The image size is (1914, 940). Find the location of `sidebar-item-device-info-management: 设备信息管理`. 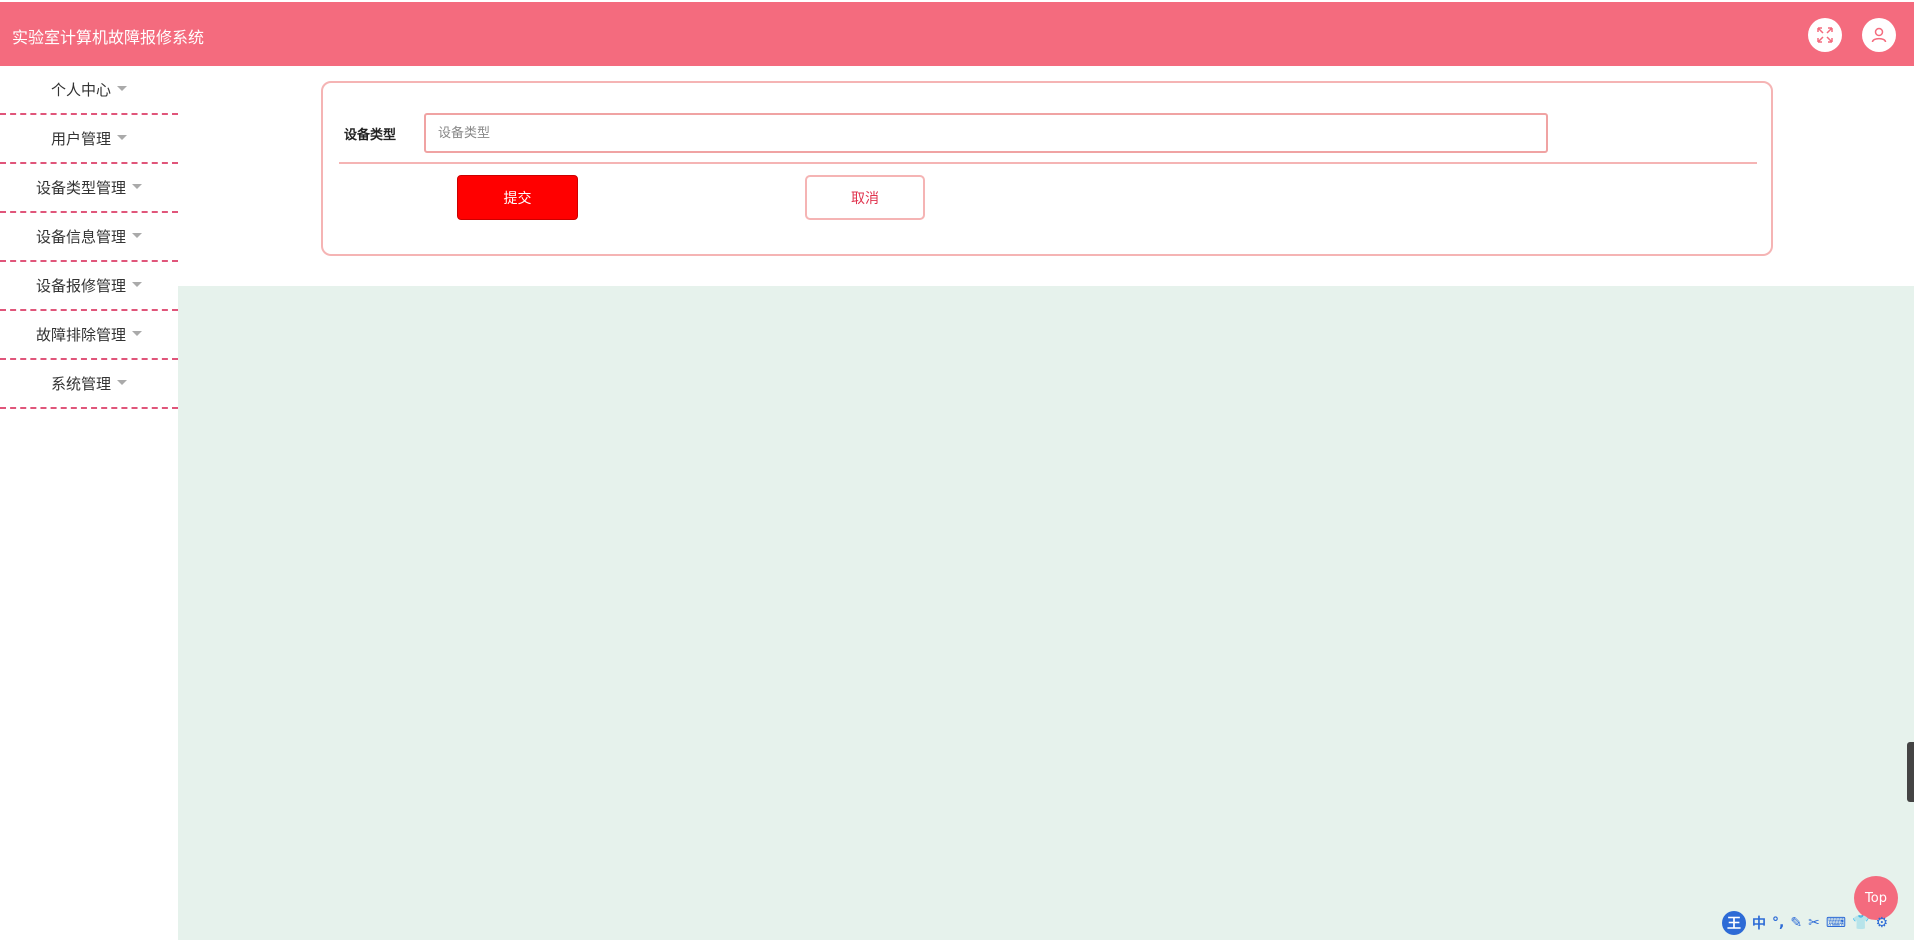

sidebar-item-device-info-management: 设备信息管理 is located at coordinates (89, 237).